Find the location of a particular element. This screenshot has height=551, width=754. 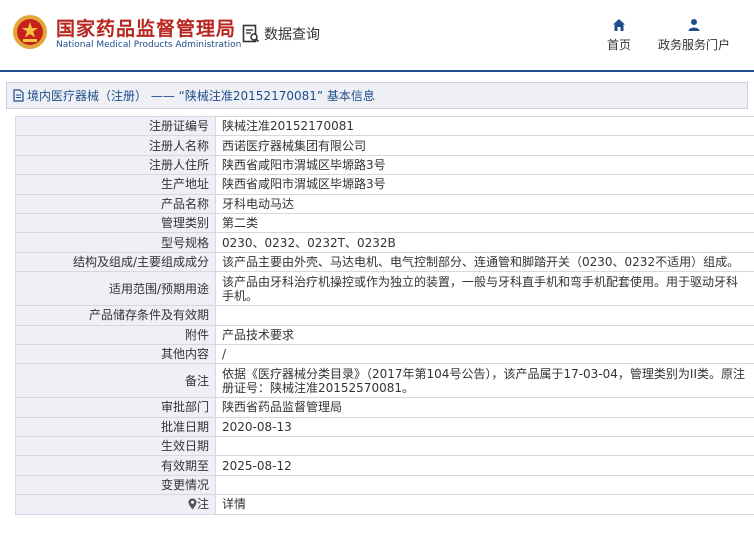

breadcrumb-suffix: 基本信息 is located at coordinates (350, 96).